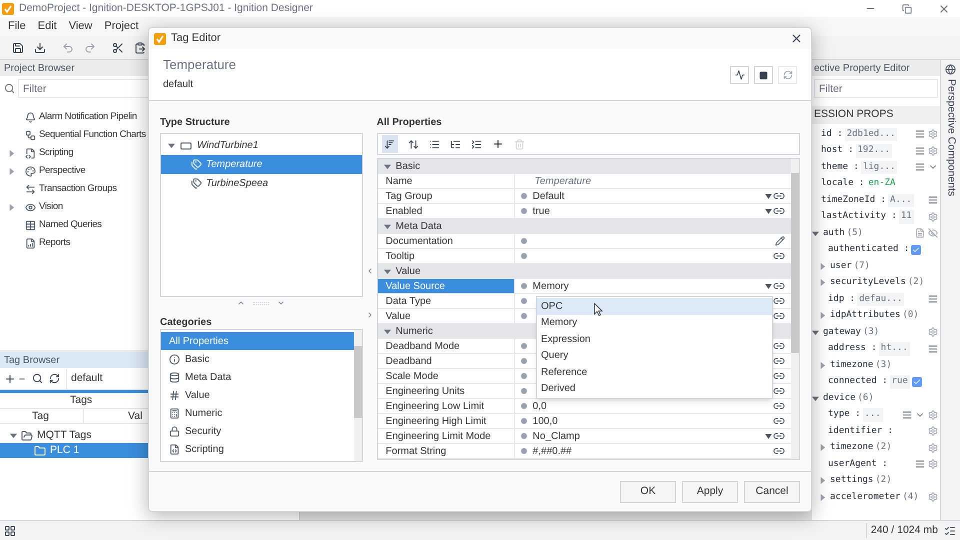  Describe the element at coordinates (842, 183) in the screenshot. I see `property-key: locale :` at that location.